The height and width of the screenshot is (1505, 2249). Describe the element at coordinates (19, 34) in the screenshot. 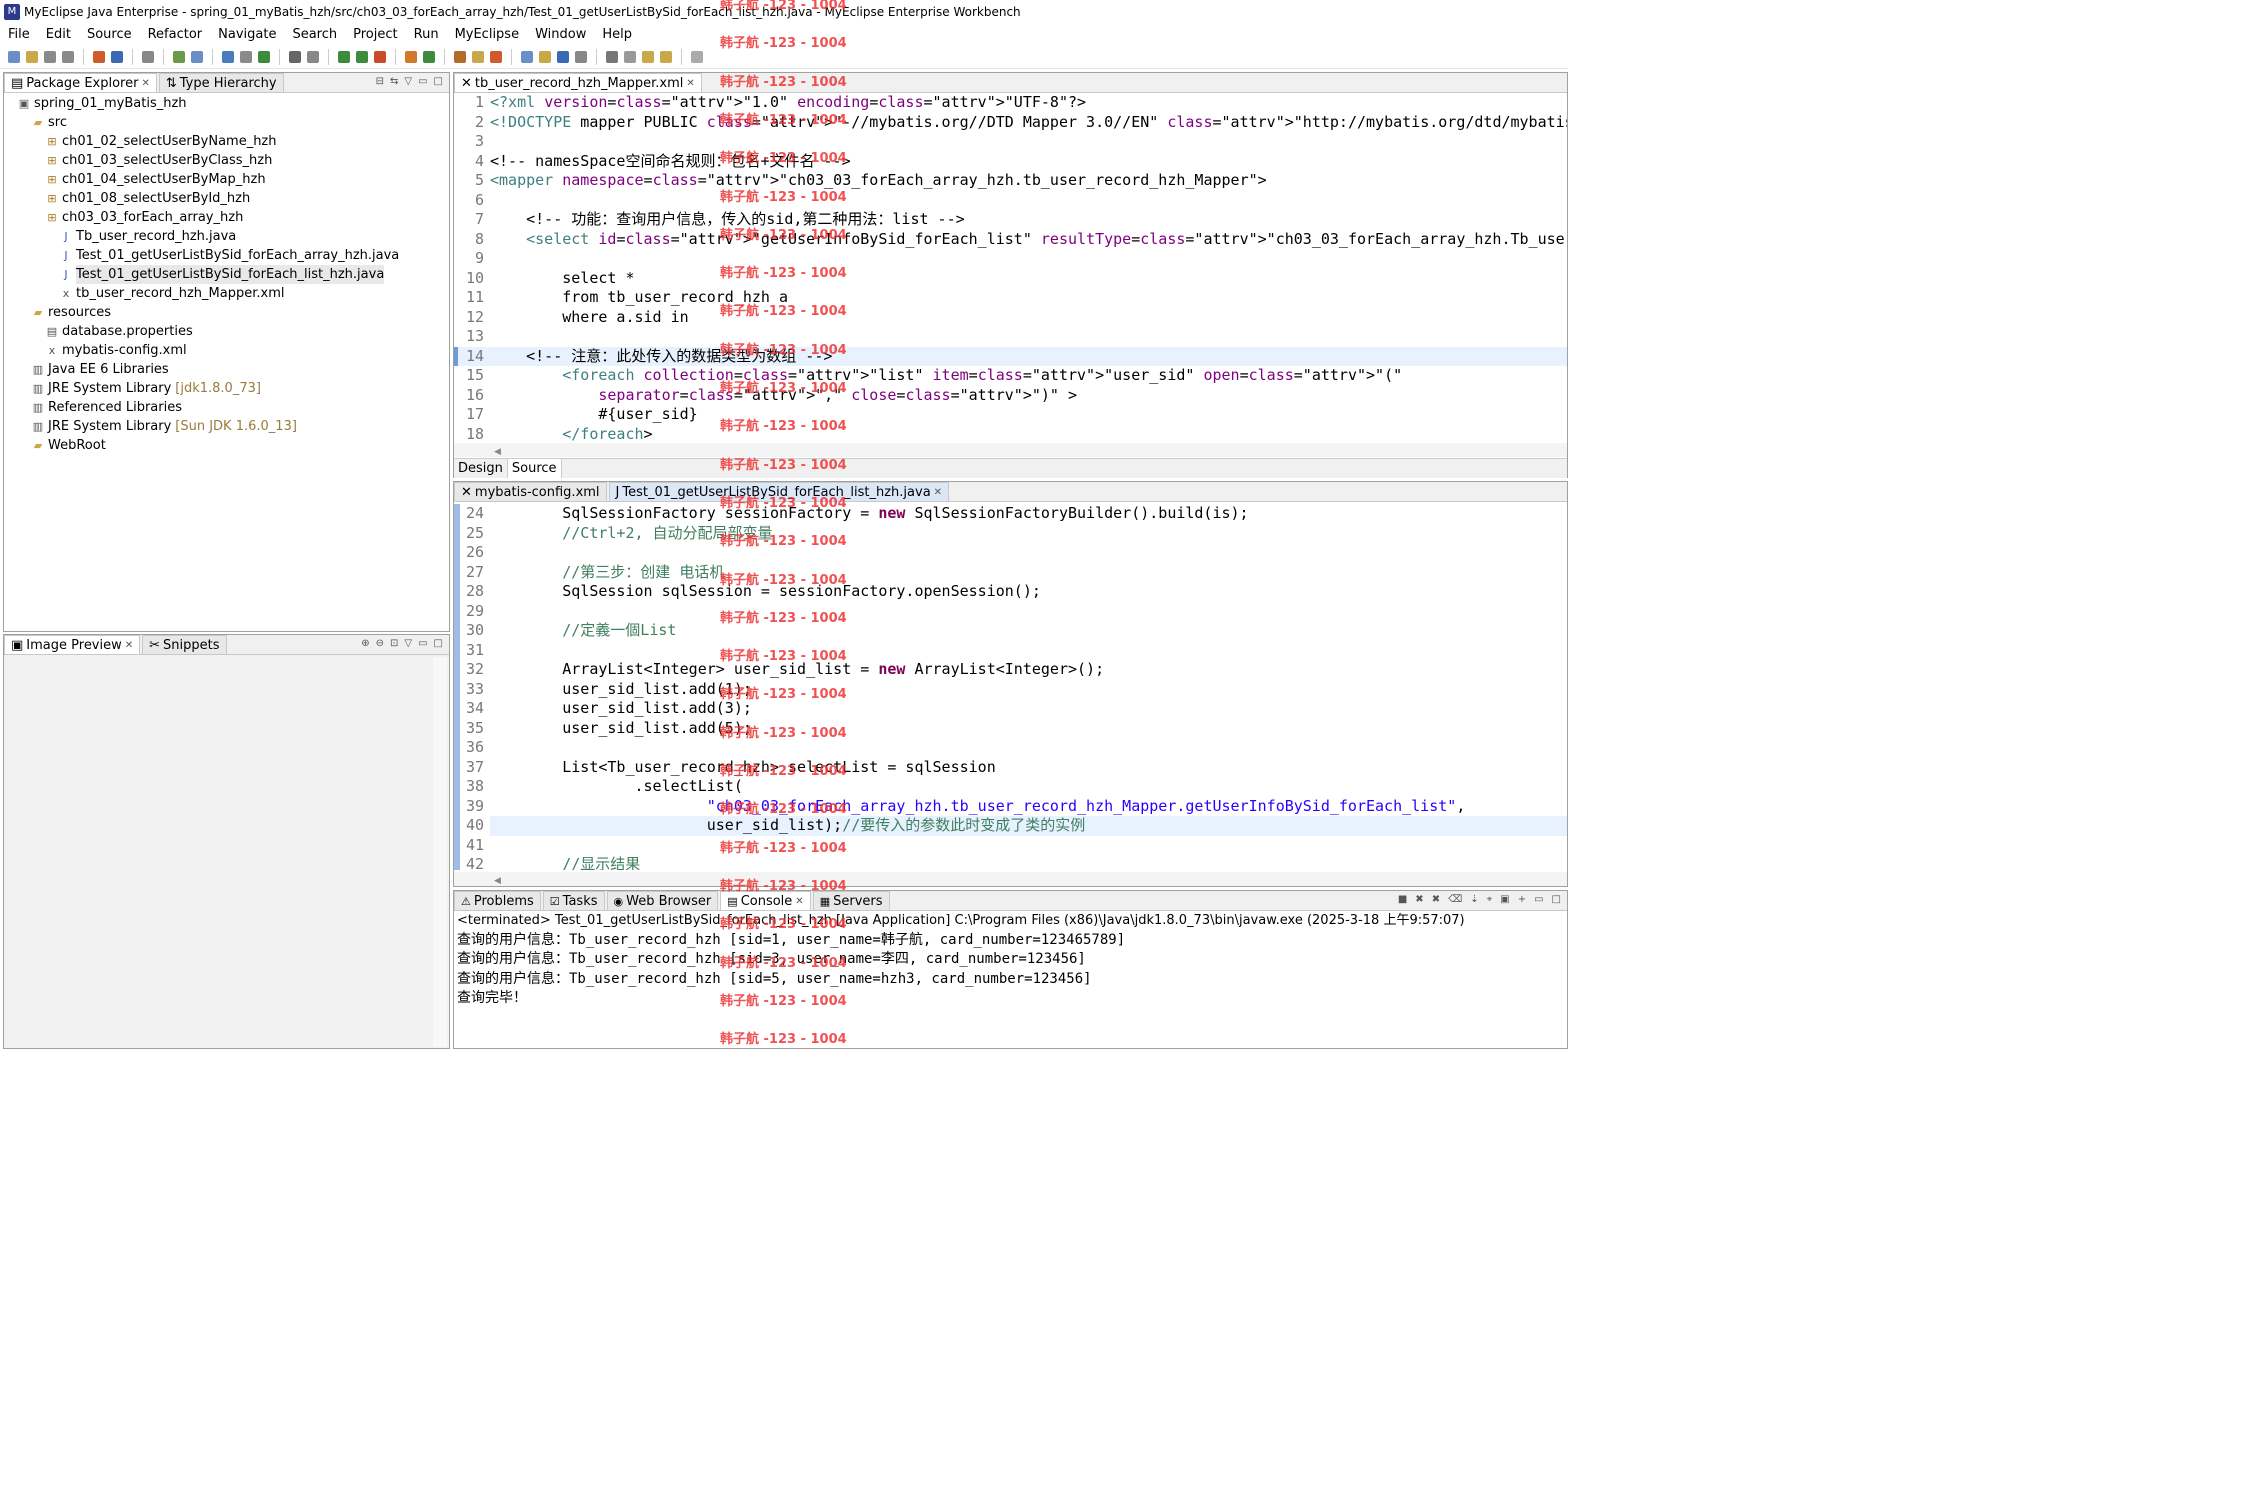

I see `menu-file: File` at that location.